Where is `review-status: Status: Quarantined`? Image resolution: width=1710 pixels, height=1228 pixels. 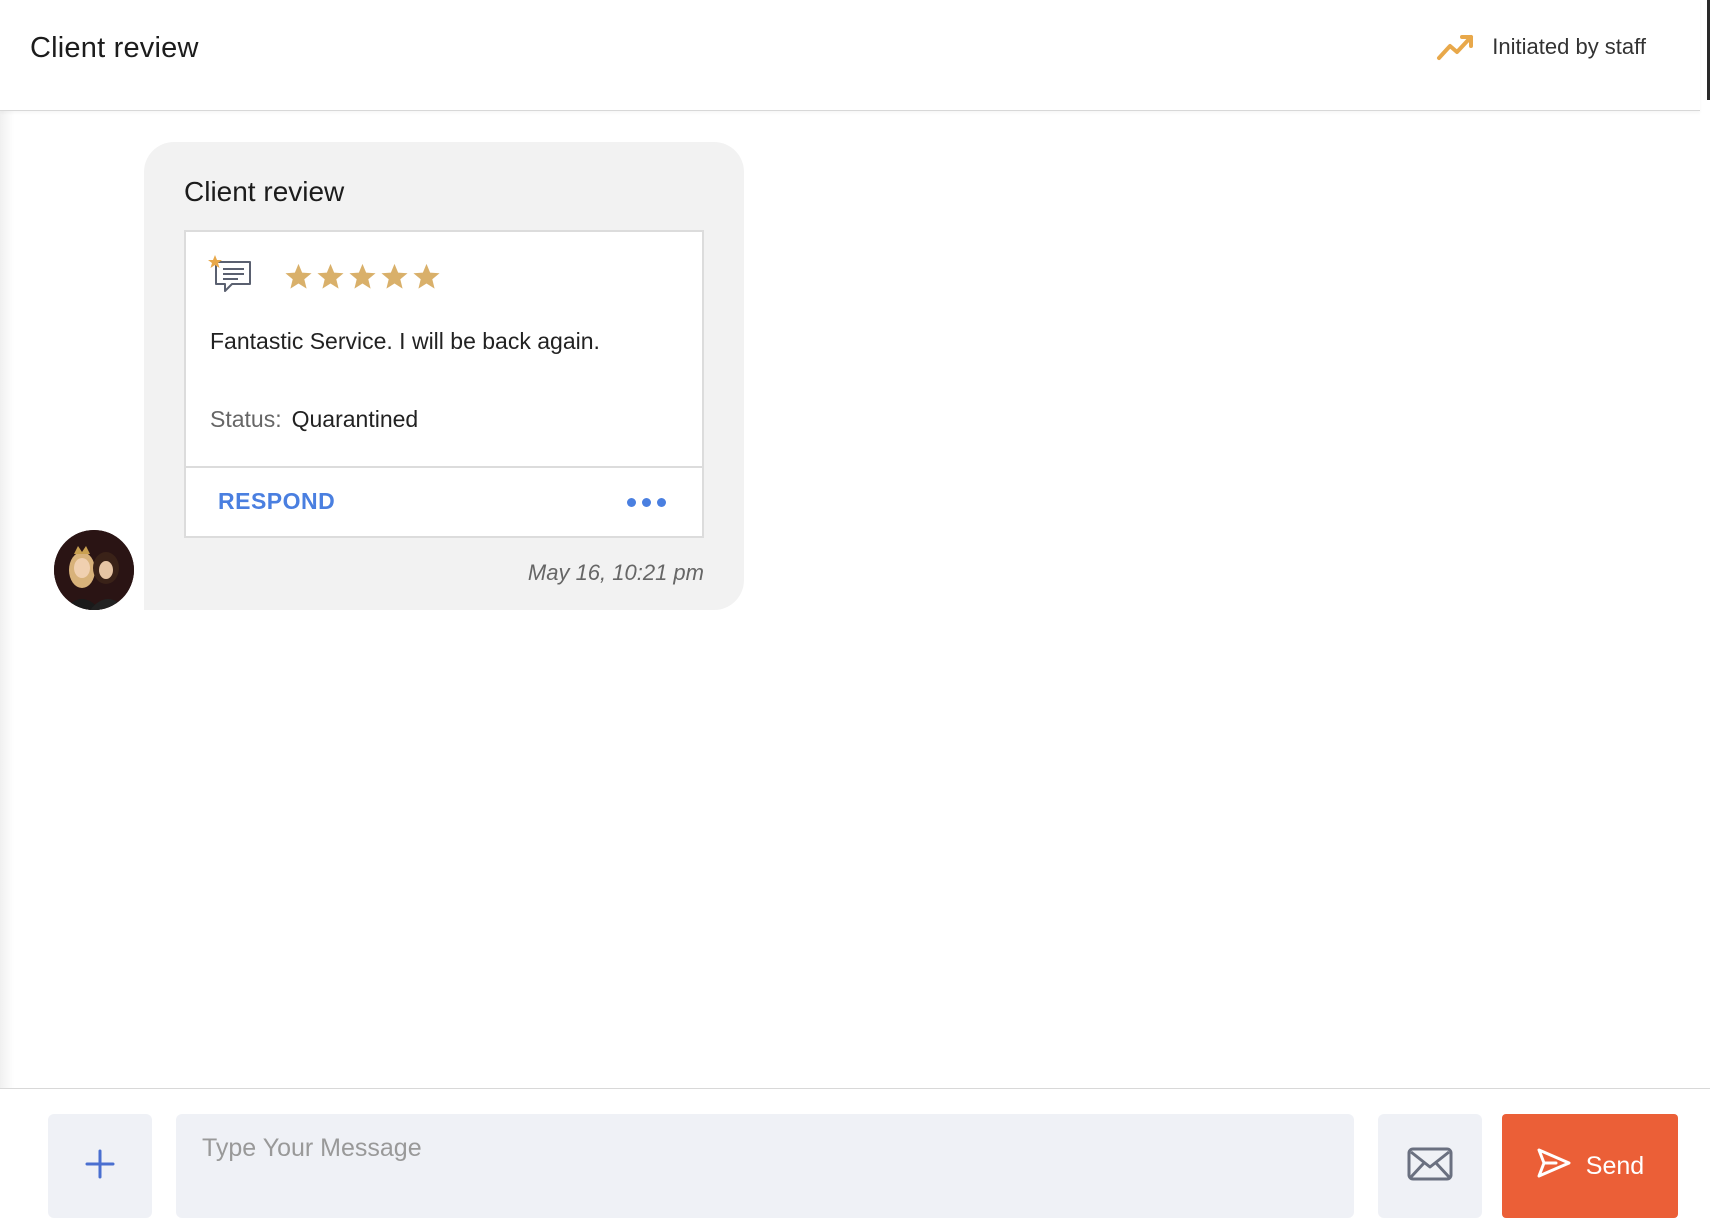
review-status: Status: Quarantined is located at coordinates (314, 419).